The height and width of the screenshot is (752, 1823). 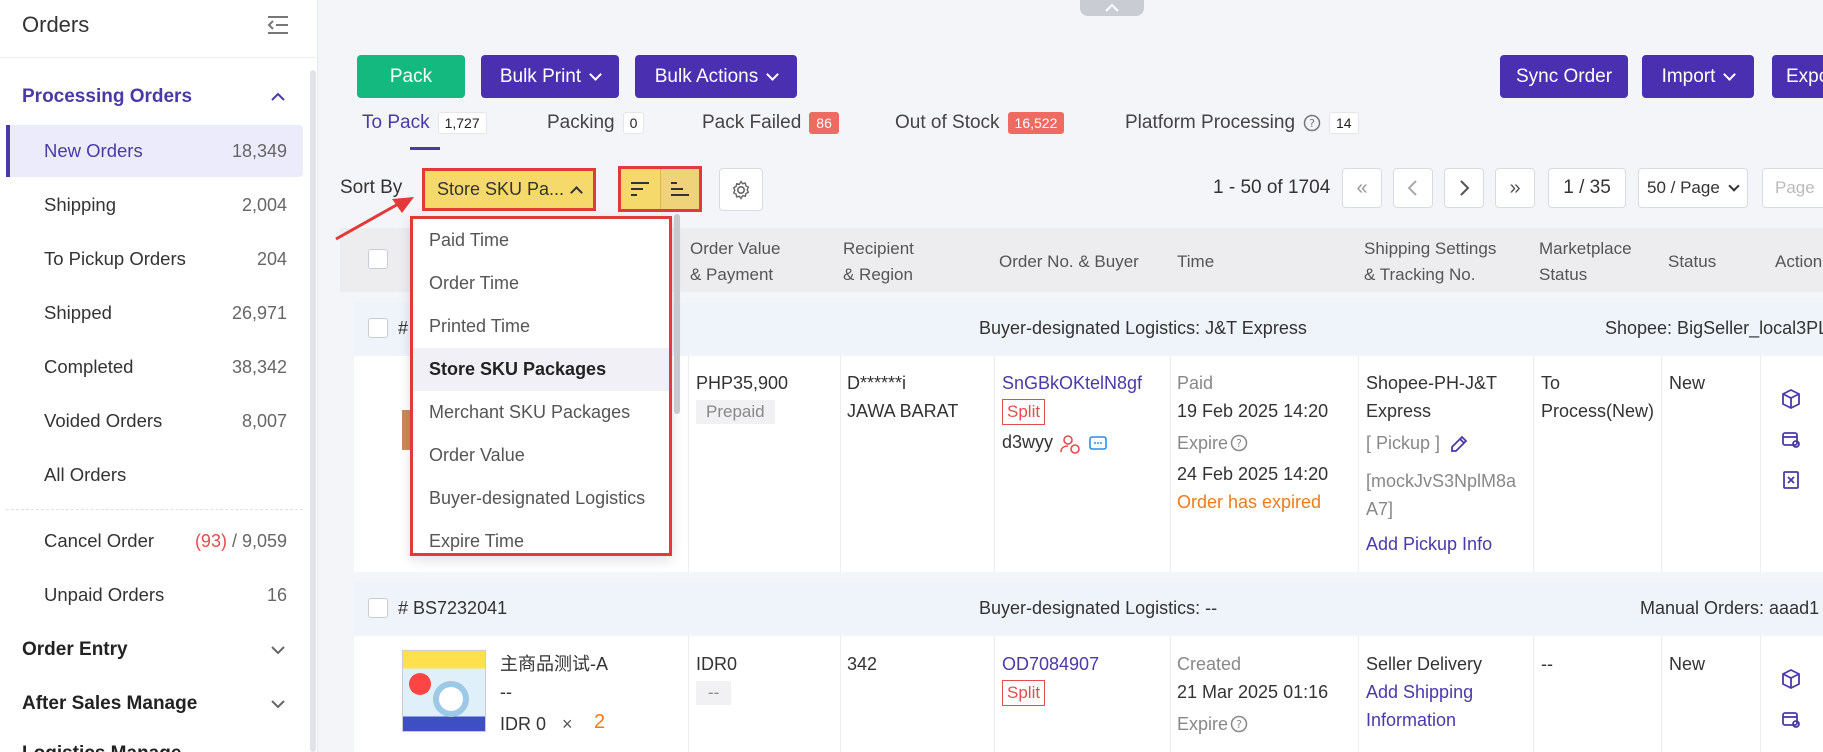 What do you see at coordinates (523, 724) in the screenshot?
I see `product-price: IDR 0` at bounding box center [523, 724].